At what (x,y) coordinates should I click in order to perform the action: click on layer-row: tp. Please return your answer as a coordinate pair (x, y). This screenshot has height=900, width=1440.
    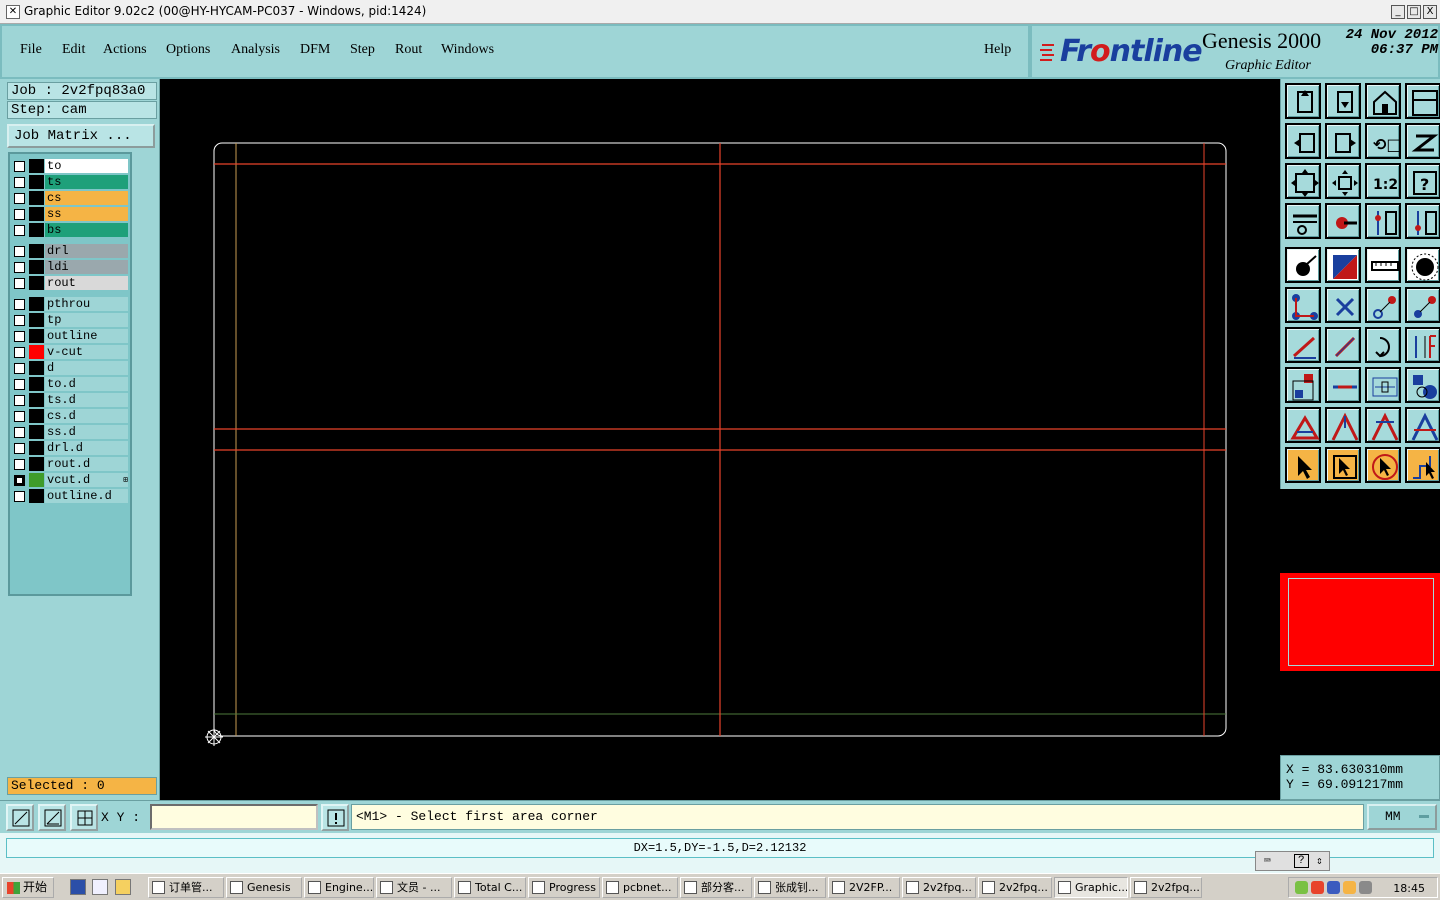
    Looking at the image, I should click on (70, 320).